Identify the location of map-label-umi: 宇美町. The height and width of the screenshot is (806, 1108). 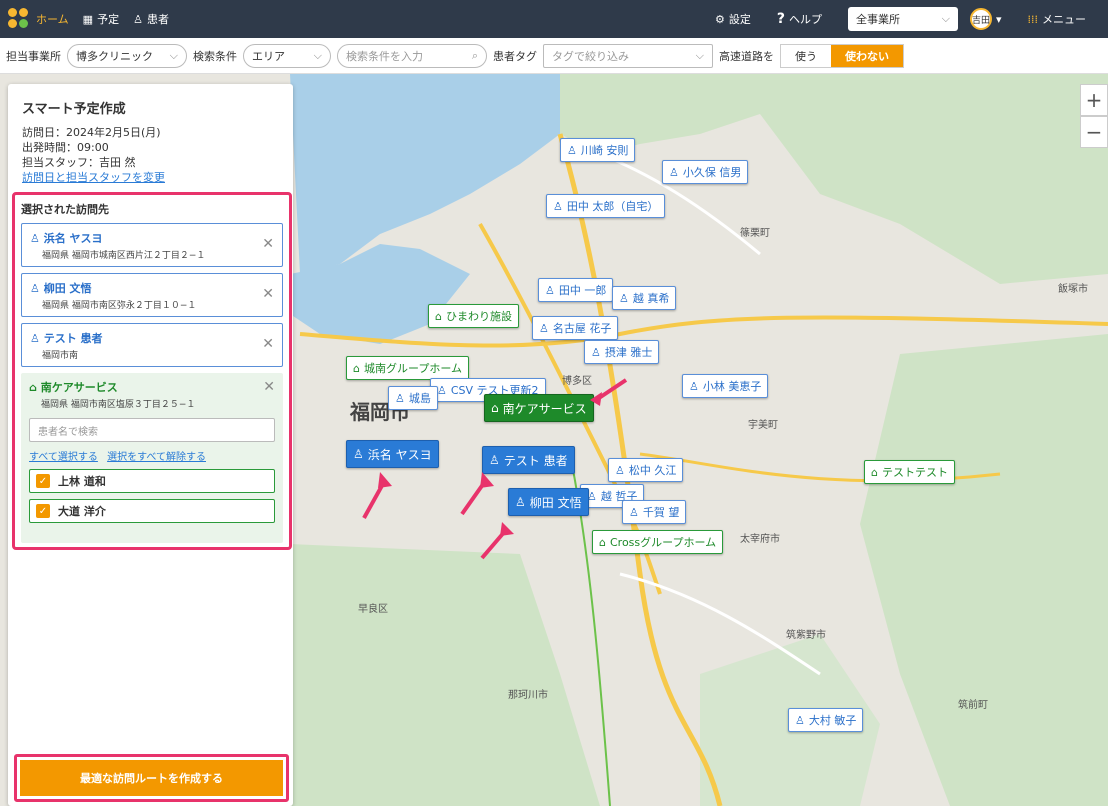
(763, 425).